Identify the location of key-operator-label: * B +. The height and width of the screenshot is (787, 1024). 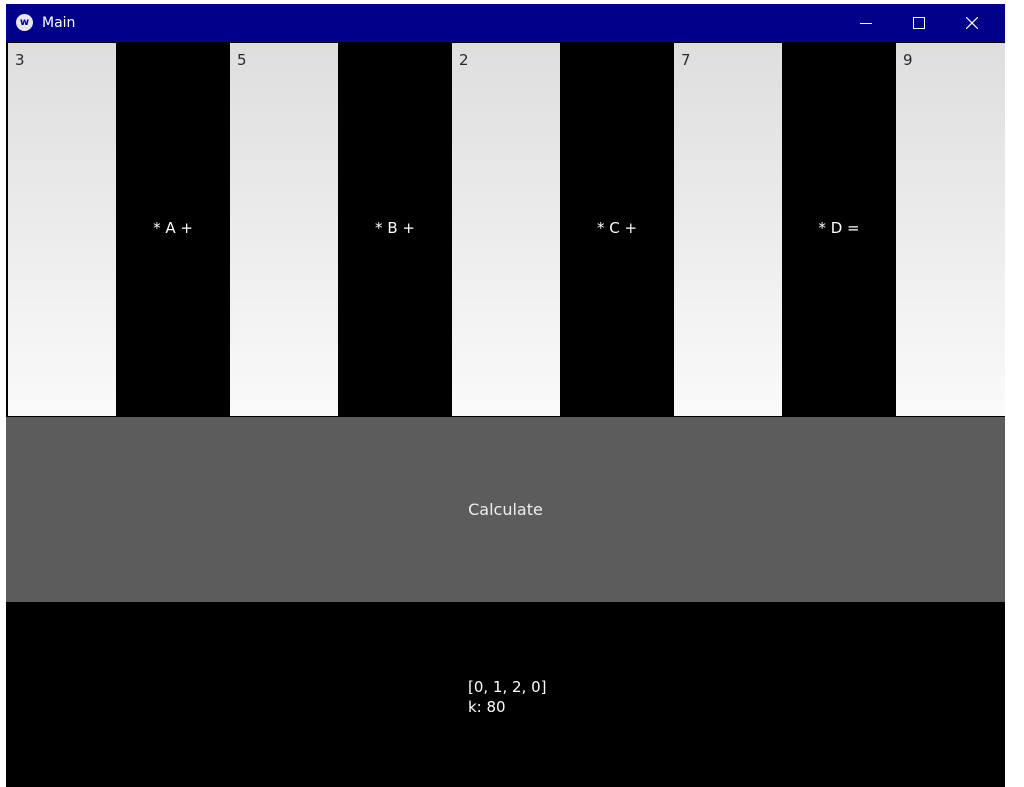
(395, 228).